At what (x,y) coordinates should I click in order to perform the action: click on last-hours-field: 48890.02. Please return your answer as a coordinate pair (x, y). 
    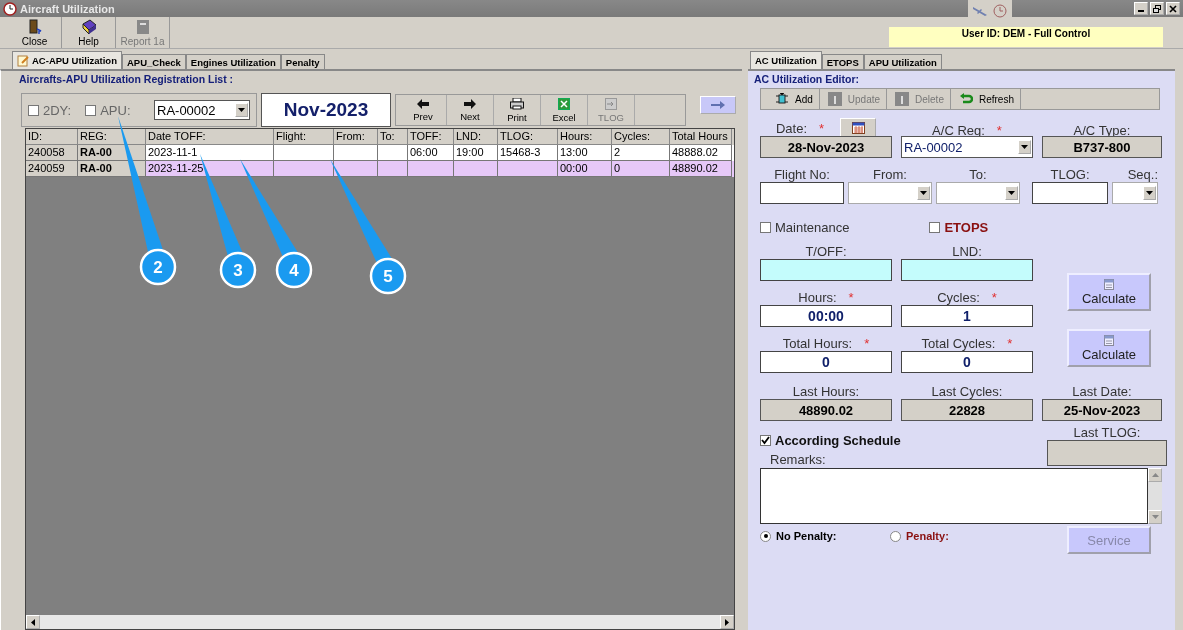
    Looking at the image, I should click on (826, 410).